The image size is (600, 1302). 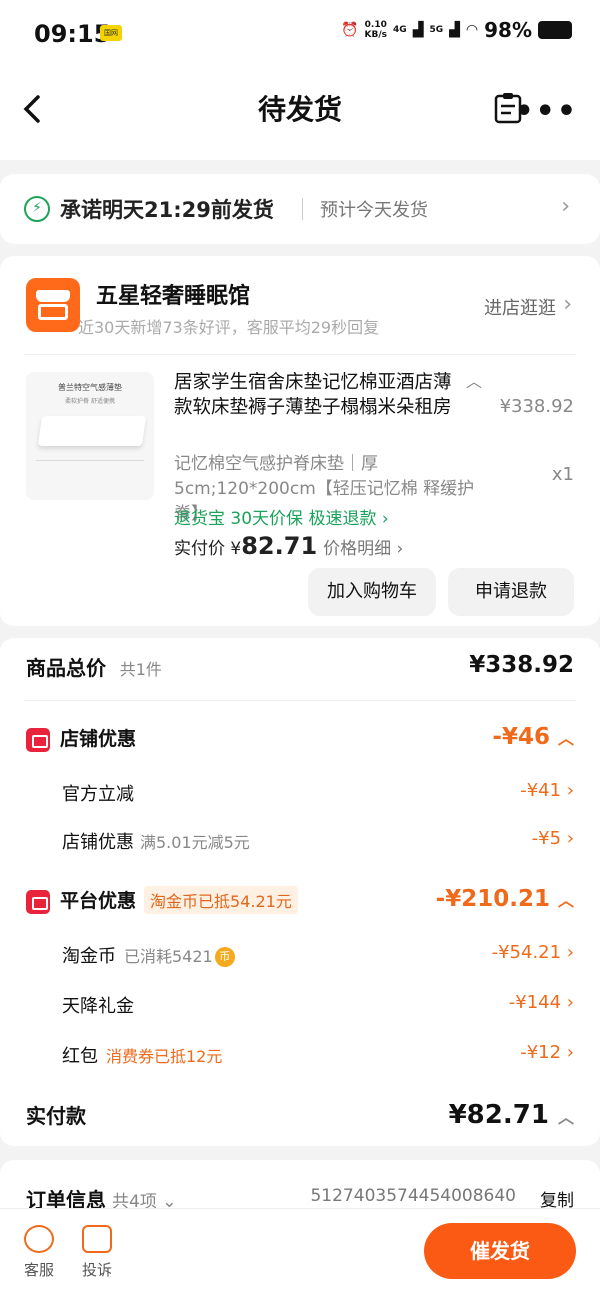 What do you see at coordinates (53, 305) in the screenshot?
I see `shop-logo` at bounding box center [53, 305].